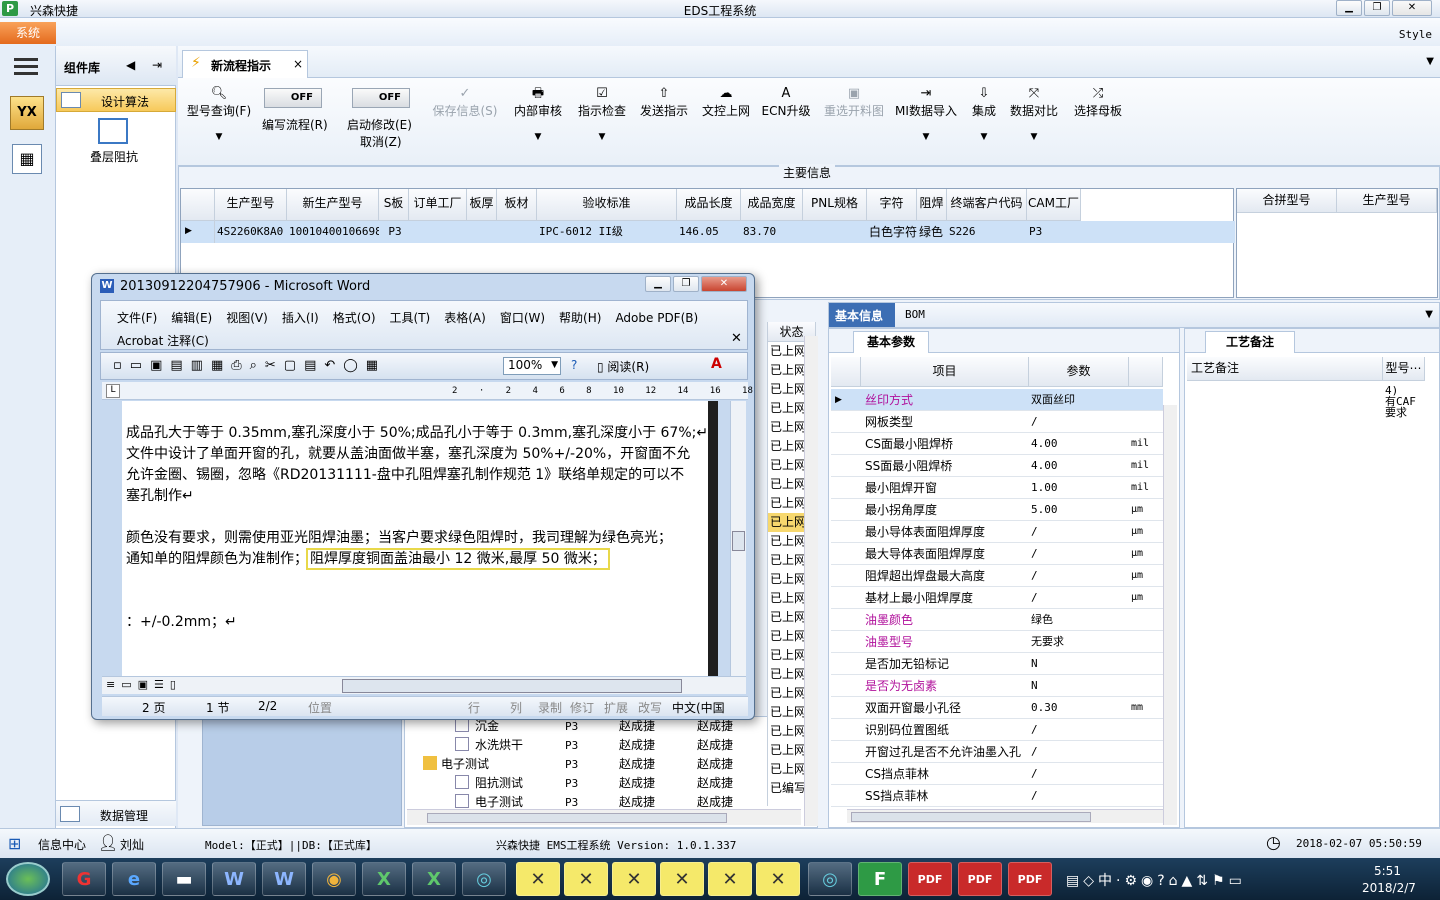 This screenshot has width=1440, height=900. Describe the element at coordinates (144, 684) in the screenshot. I see `view-buttons: ≡▭▣☰▯` at that location.